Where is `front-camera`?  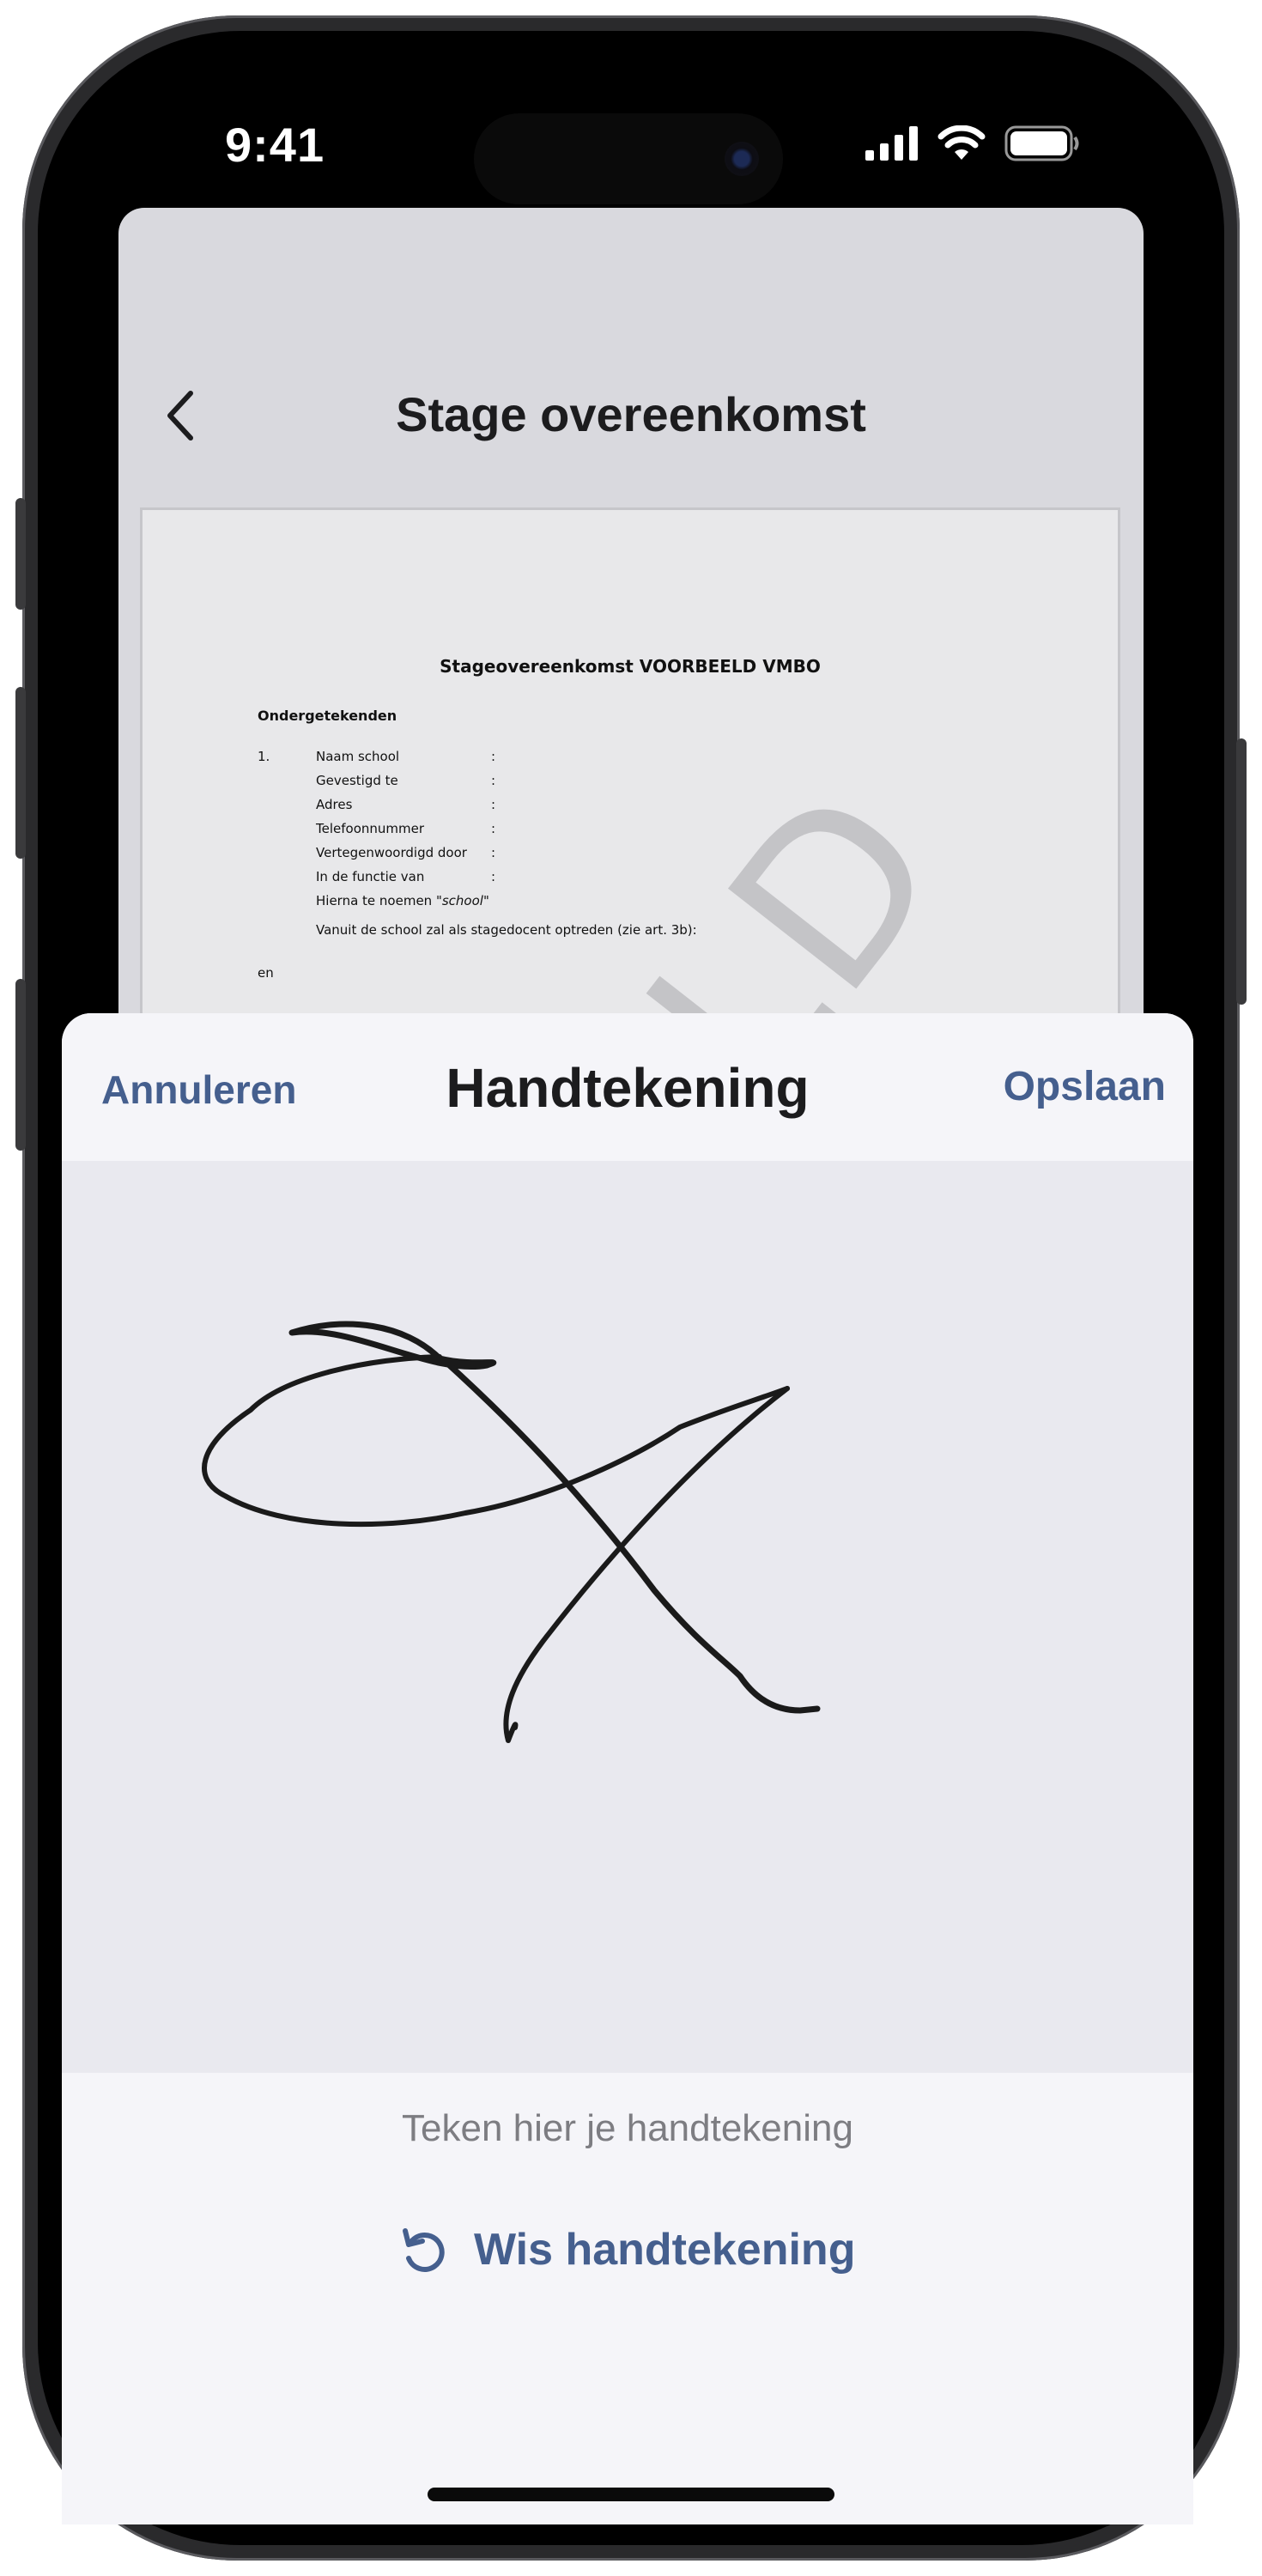 front-camera is located at coordinates (742, 159).